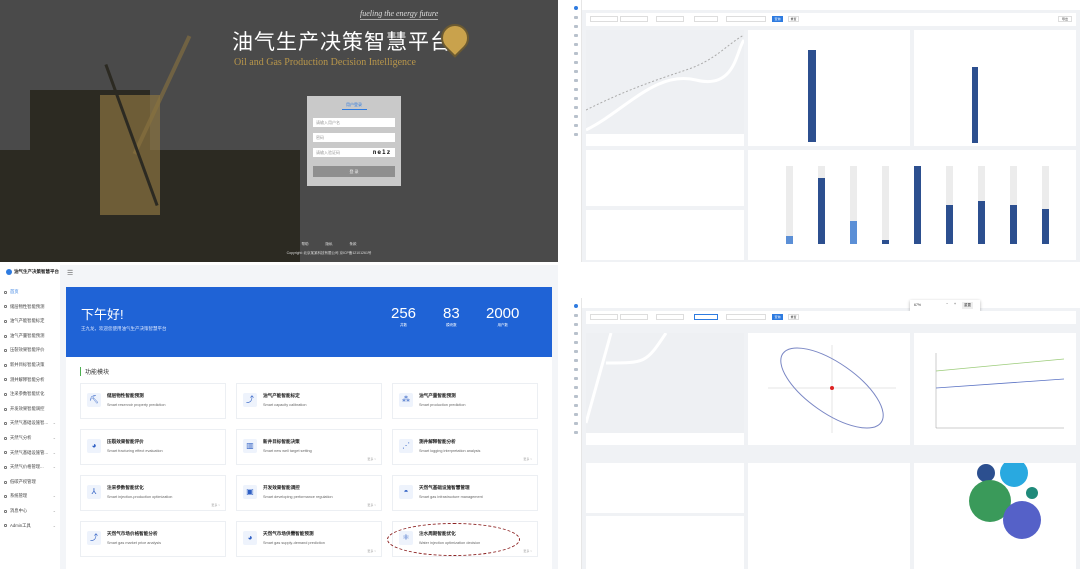  Describe the element at coordinates (281, 487) in the screenshot. I see `module-title: 开发效果智能调控` at that location.